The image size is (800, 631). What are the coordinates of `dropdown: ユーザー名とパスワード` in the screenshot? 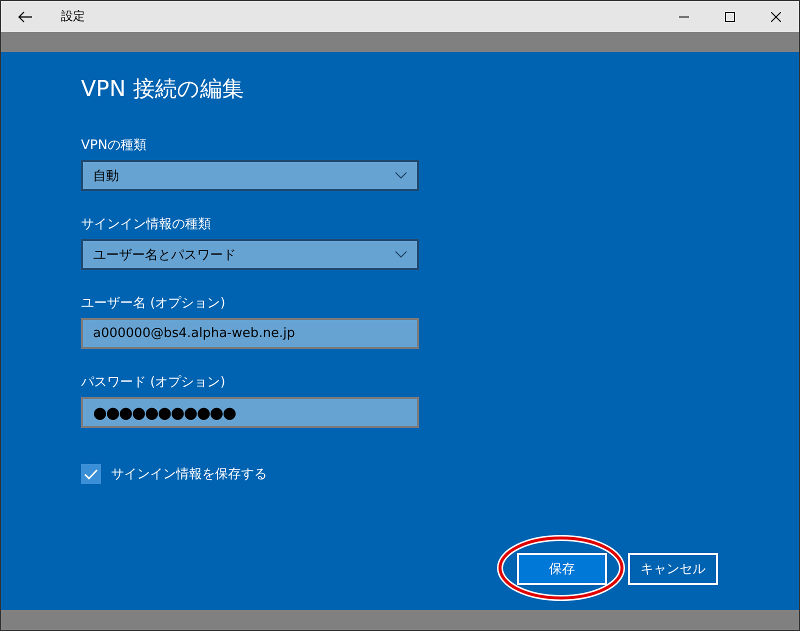 It's located at (250, 254).